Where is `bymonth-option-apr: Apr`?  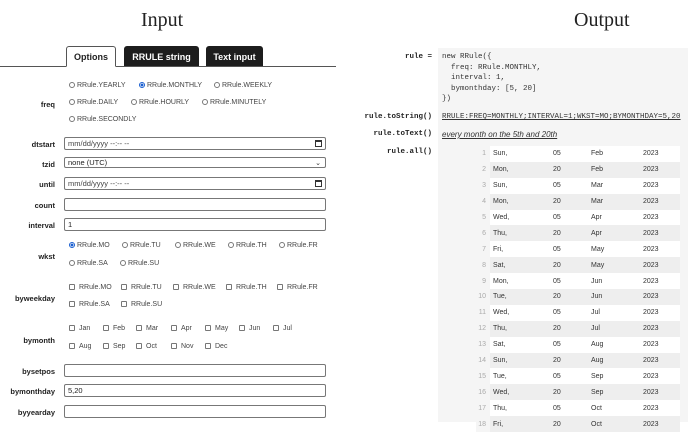
bymonth-option-apr: Apr is located at coordinates (181, 328).